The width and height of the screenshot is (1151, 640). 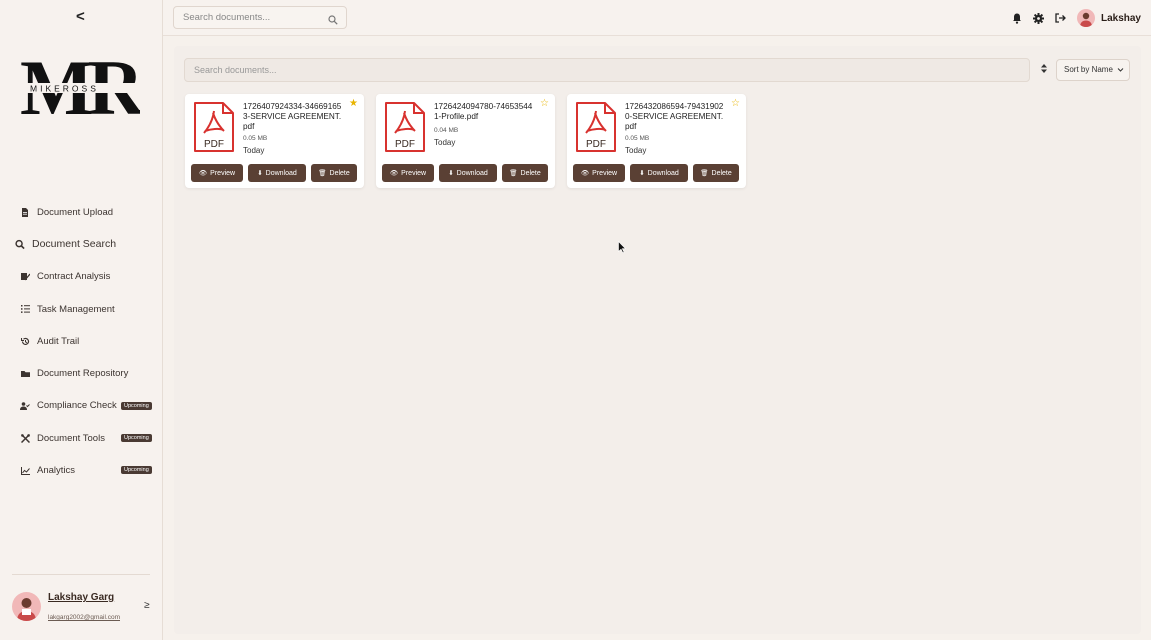 I want to click on history-icon, so click(x=25, y=341).